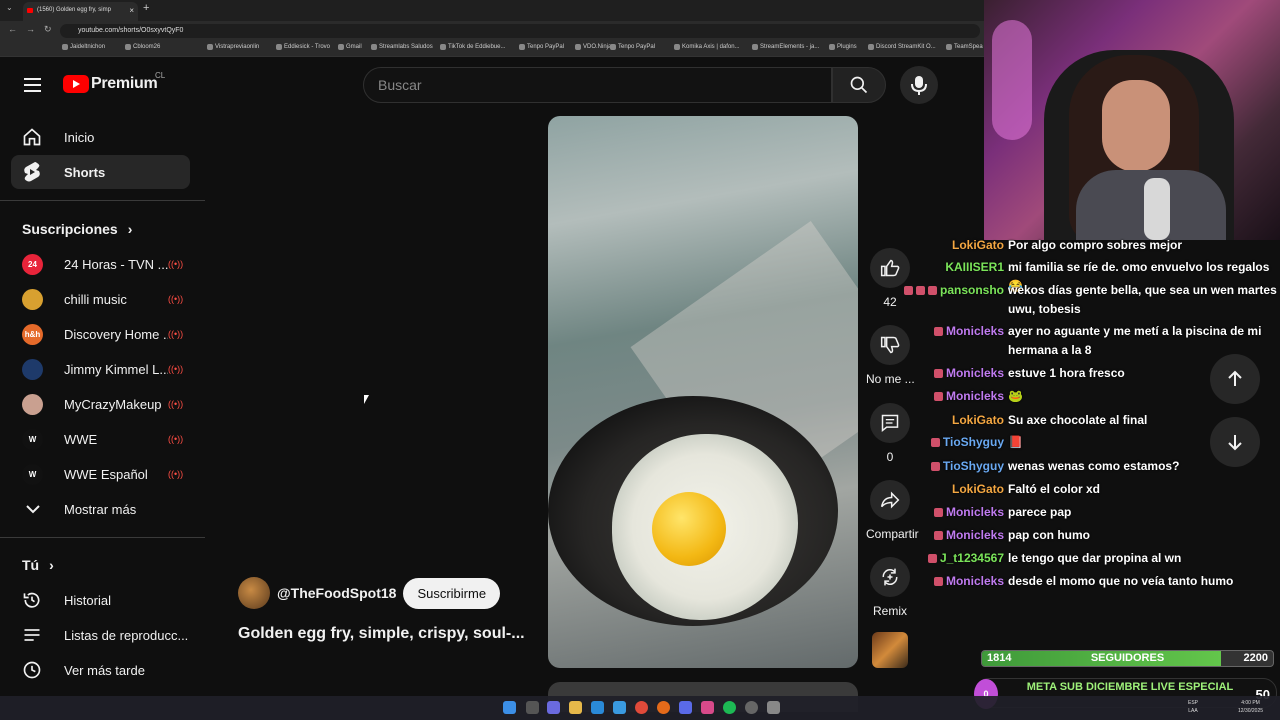 The height and width of the screenshot is (720, 1280). What do you see at coordinates (51, 565) in the screenshot?
I see `chevron-right-icon: ›` at bounding box center [51, 565].